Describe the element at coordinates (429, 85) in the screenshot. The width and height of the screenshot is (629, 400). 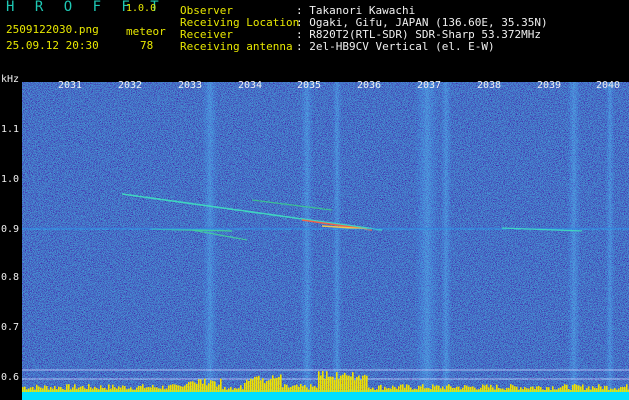
I see `time-tick-label: 2037` at that location.